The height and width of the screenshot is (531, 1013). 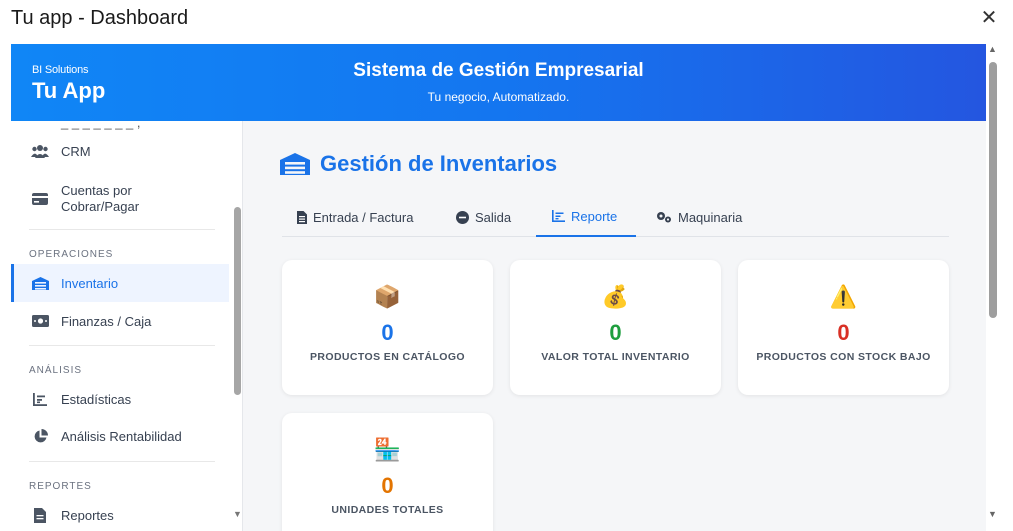 I want to click on window-scrollbar: ▲ ▼, so click(x=993, y=287).